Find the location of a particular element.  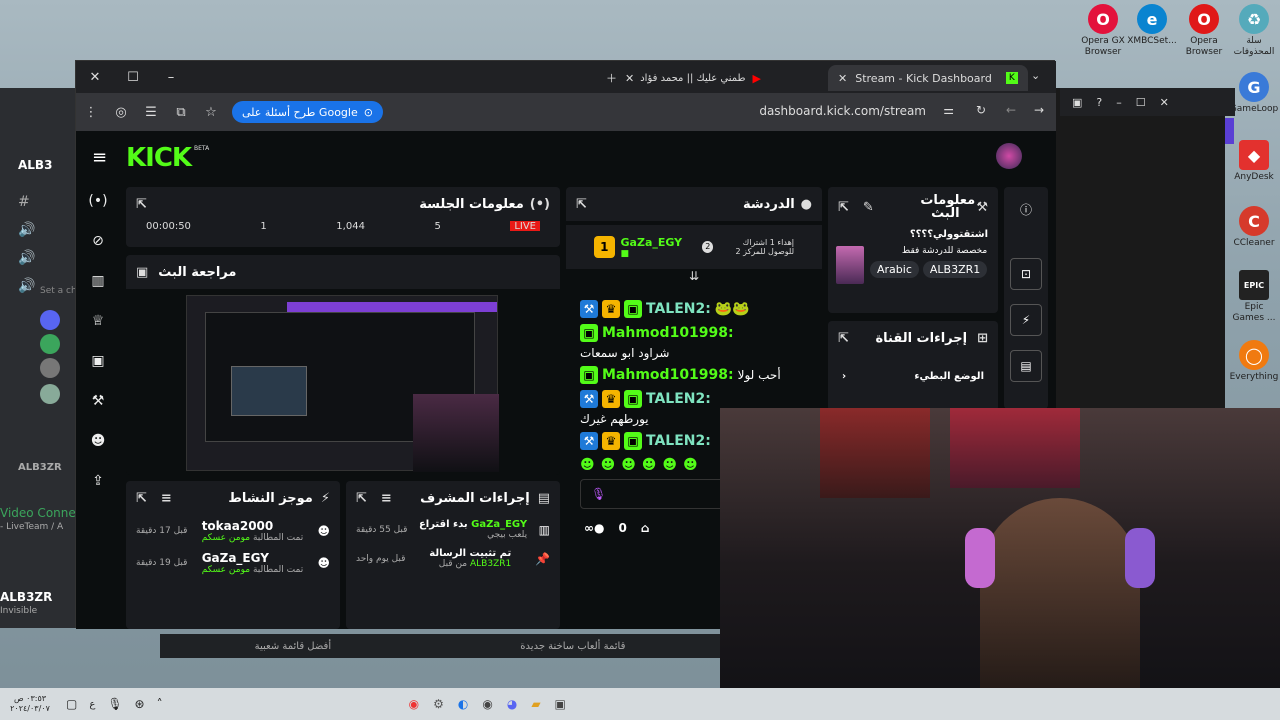

info-icon: ⓘ is located at coordinates (1026, 202).